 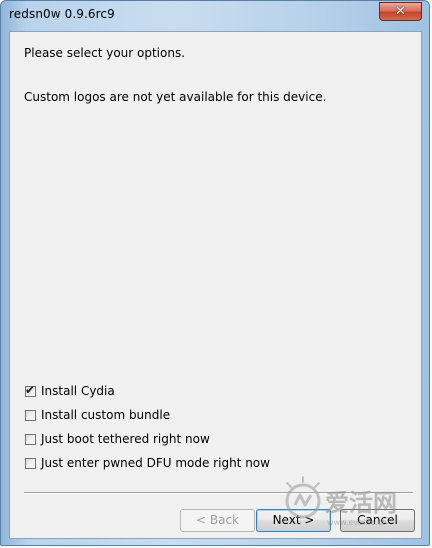 What do you see at coordinates (30, 439) in the screenshot?
I see `checkbox-boot-tethered` at bounding box center [30, 439].